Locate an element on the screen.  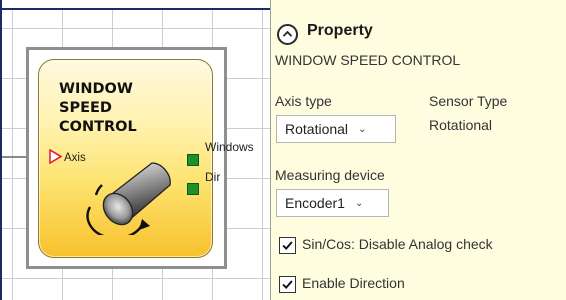
enable-direction-label: Enable Direction is located at coordinates (353, 283).